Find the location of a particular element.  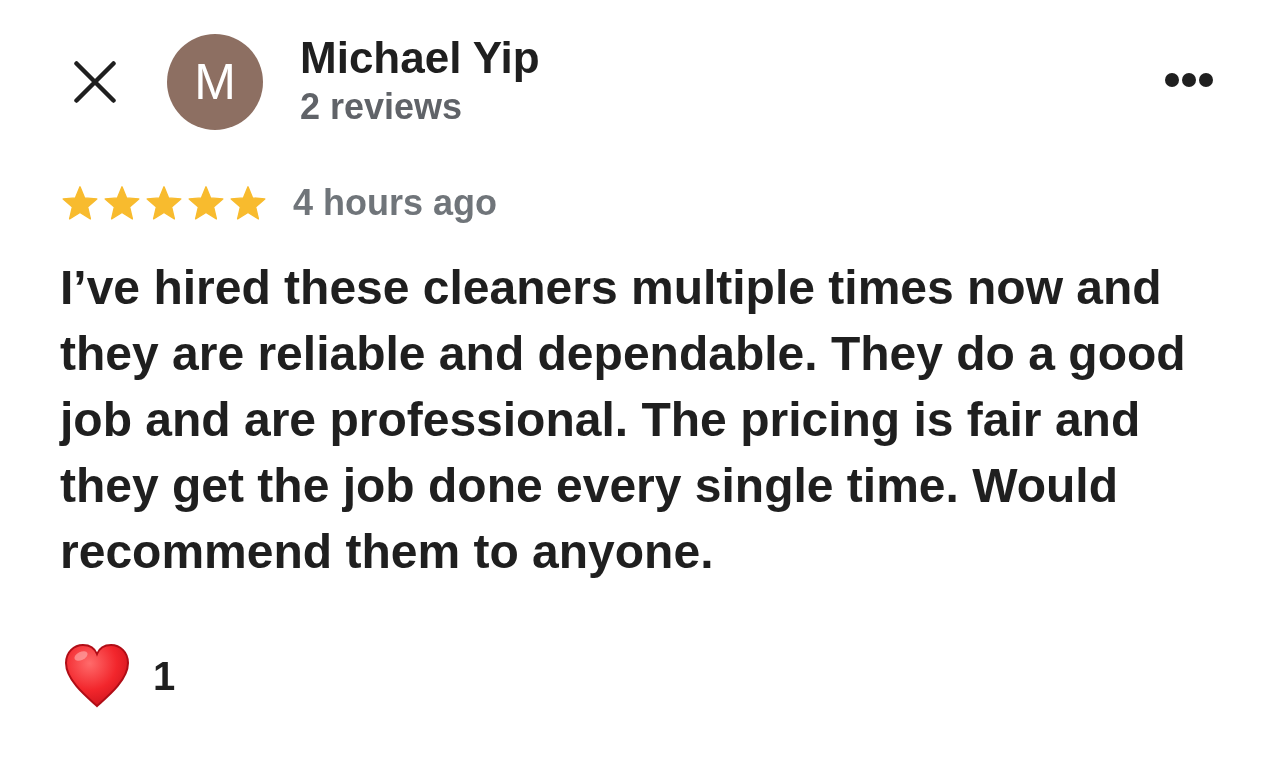

avatar: M is located at coordinates (215, 82).